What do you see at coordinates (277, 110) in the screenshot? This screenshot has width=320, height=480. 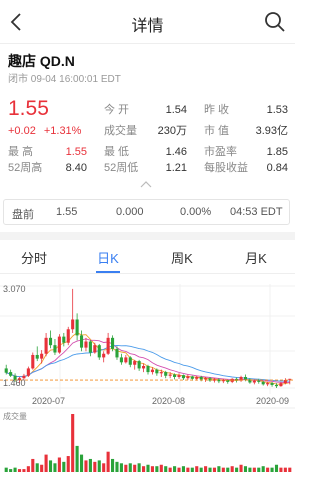 I see `prev-close-value: 1.53` at bounding box center [277, 110].